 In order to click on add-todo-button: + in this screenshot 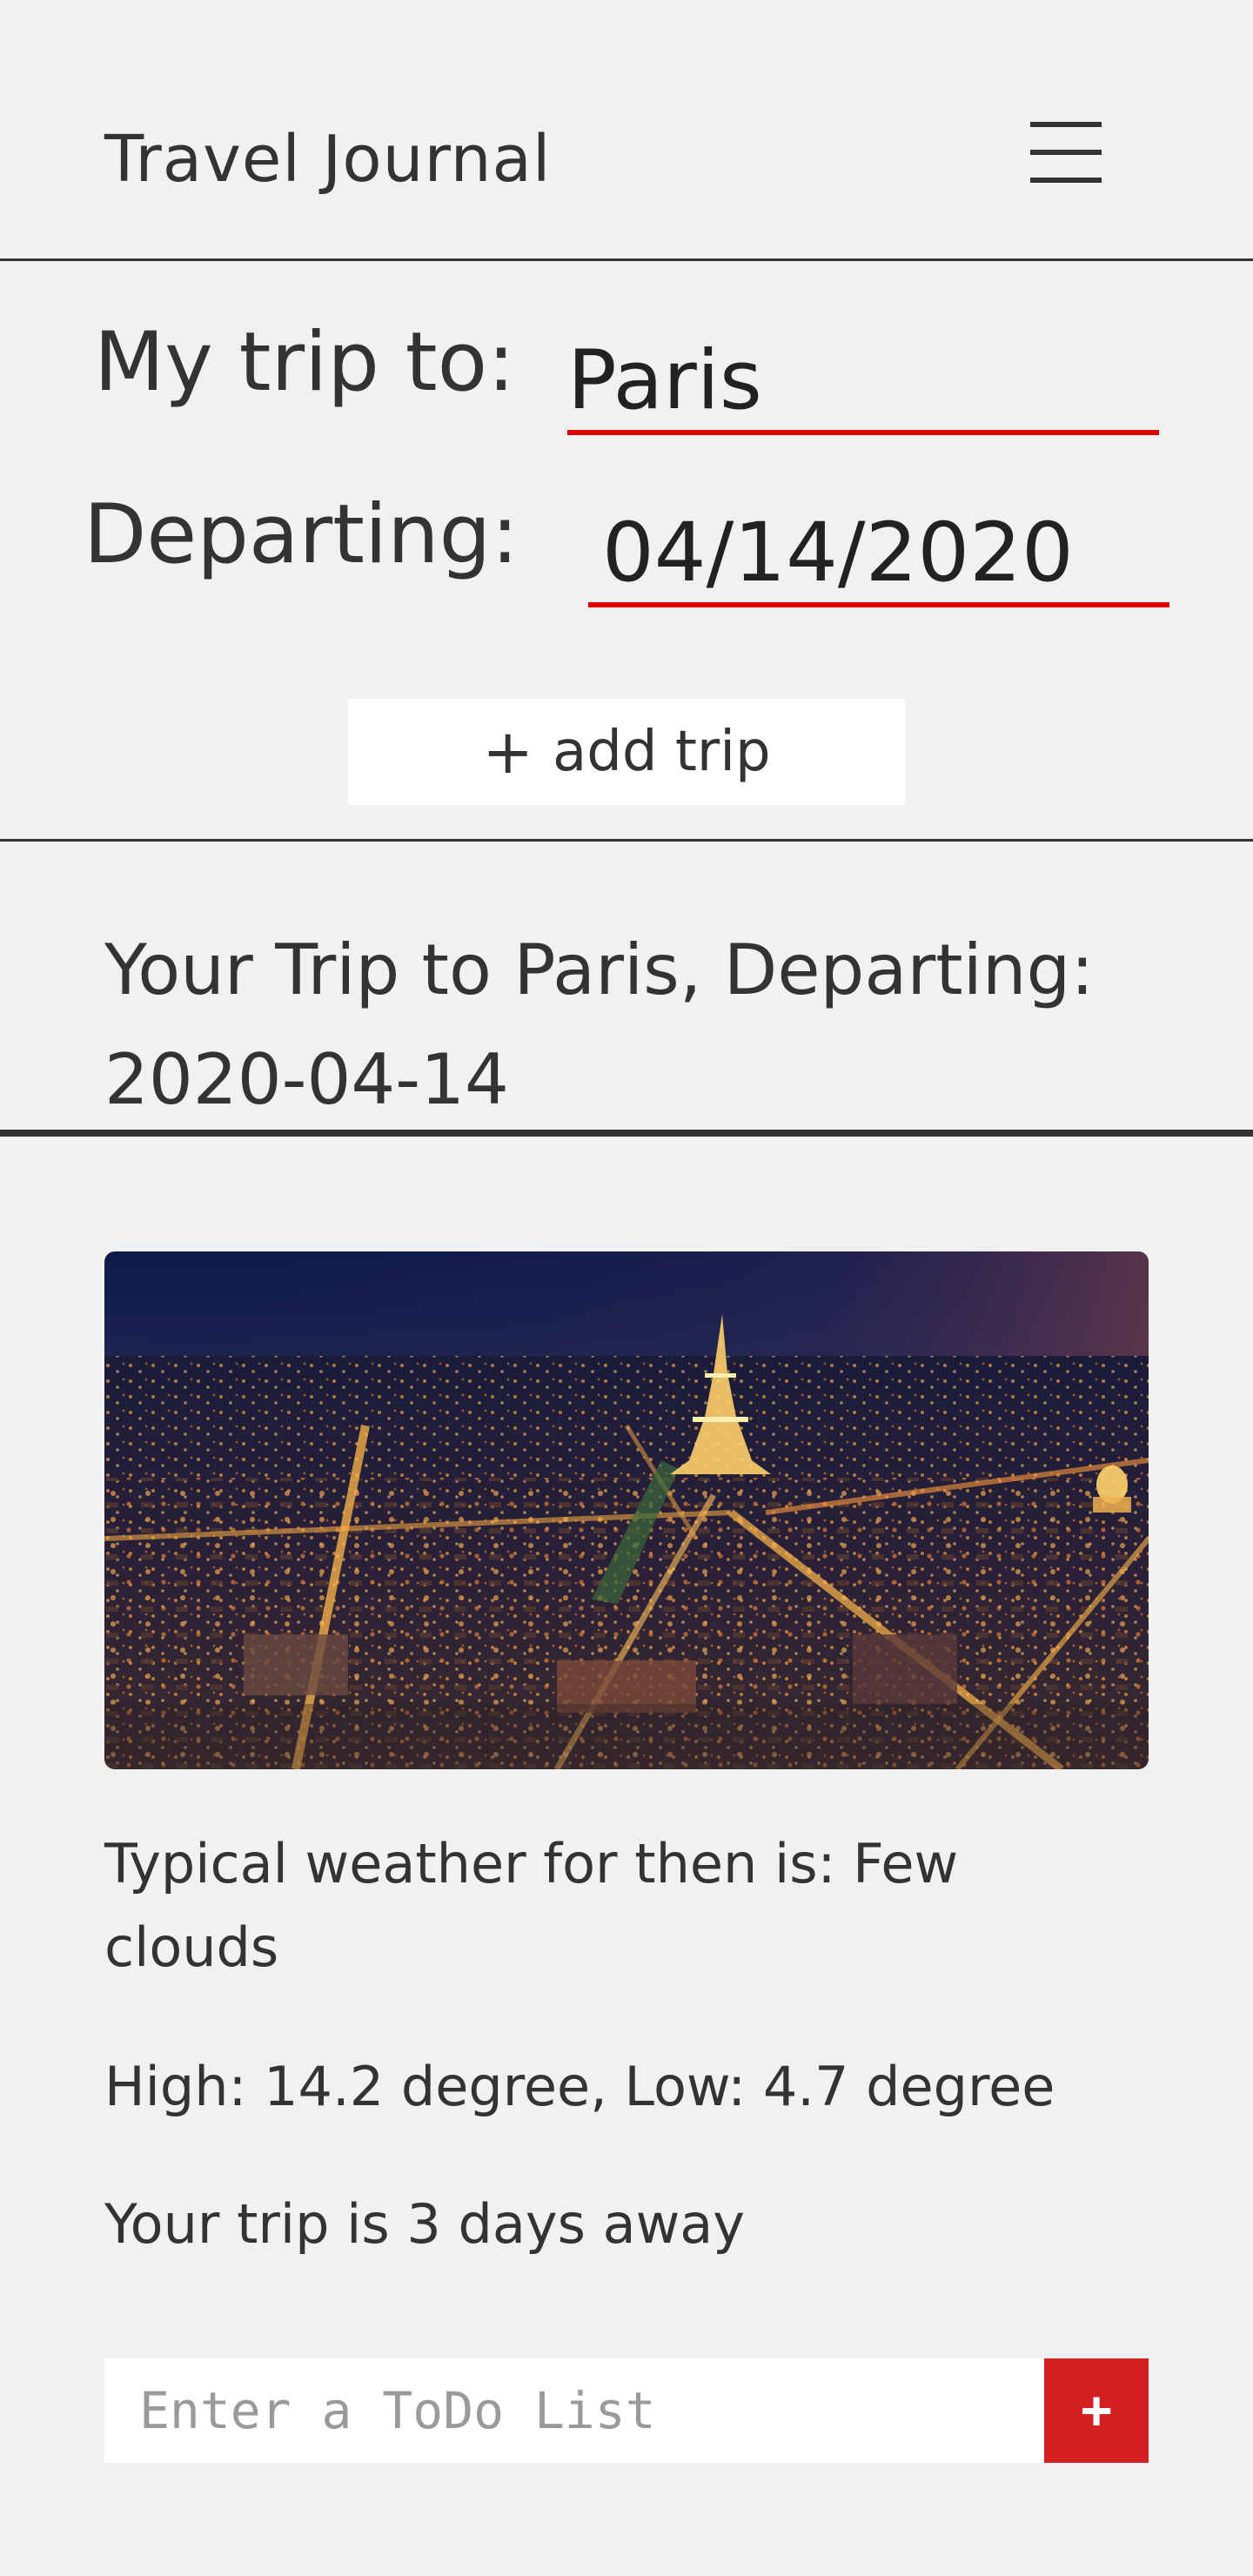, I will do `click(1096, 2411)`.